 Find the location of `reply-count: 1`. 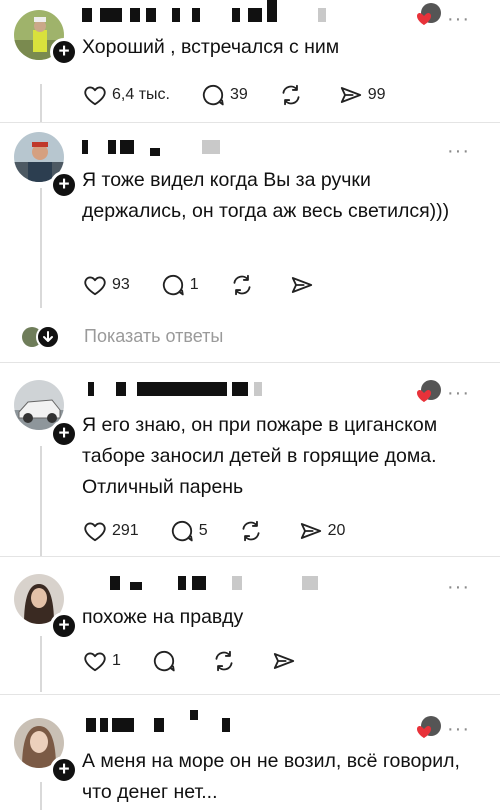

reply-count: 1 is located at coordinates (194, 284).